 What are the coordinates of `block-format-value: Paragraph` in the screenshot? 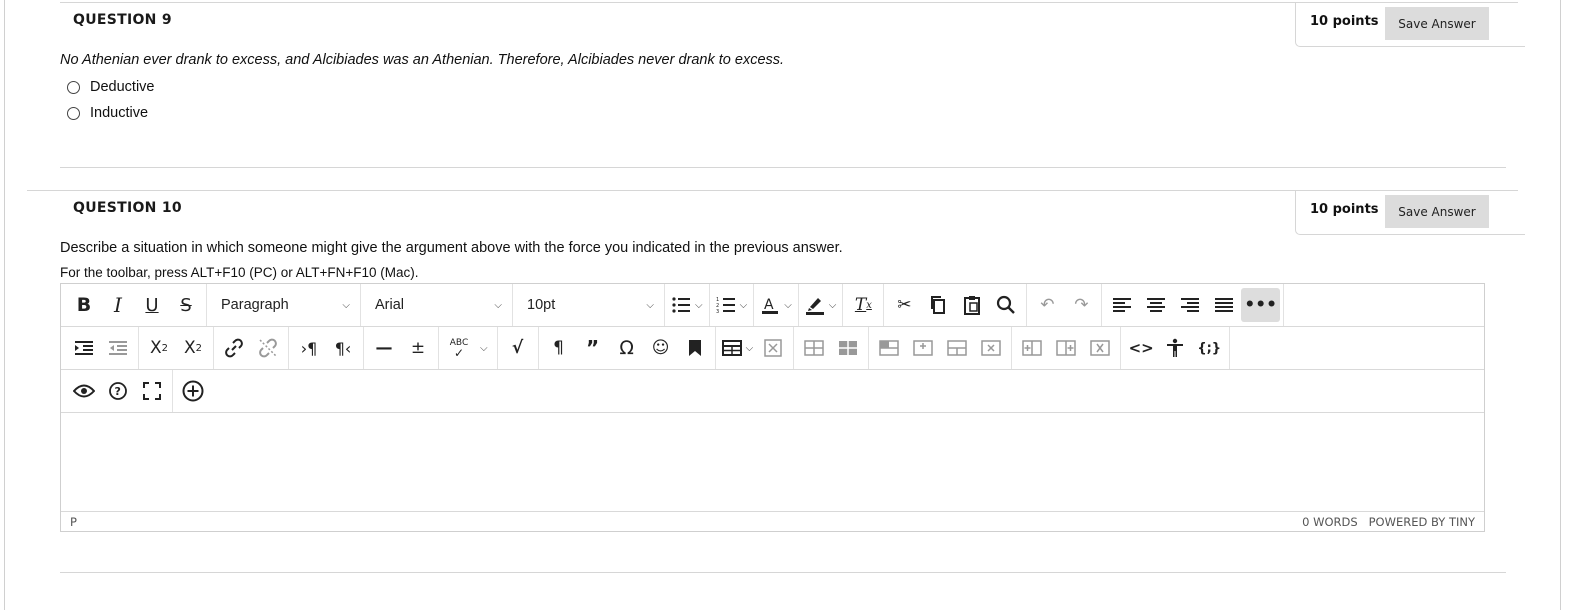 It's located at (255, 305).